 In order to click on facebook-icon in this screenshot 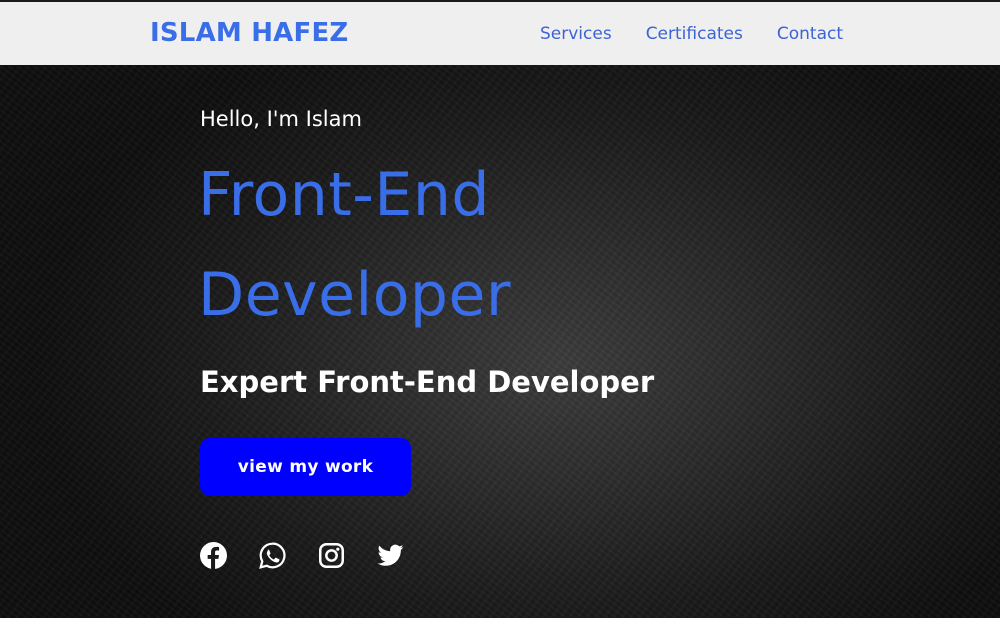, I will do `click(213, 555)`.